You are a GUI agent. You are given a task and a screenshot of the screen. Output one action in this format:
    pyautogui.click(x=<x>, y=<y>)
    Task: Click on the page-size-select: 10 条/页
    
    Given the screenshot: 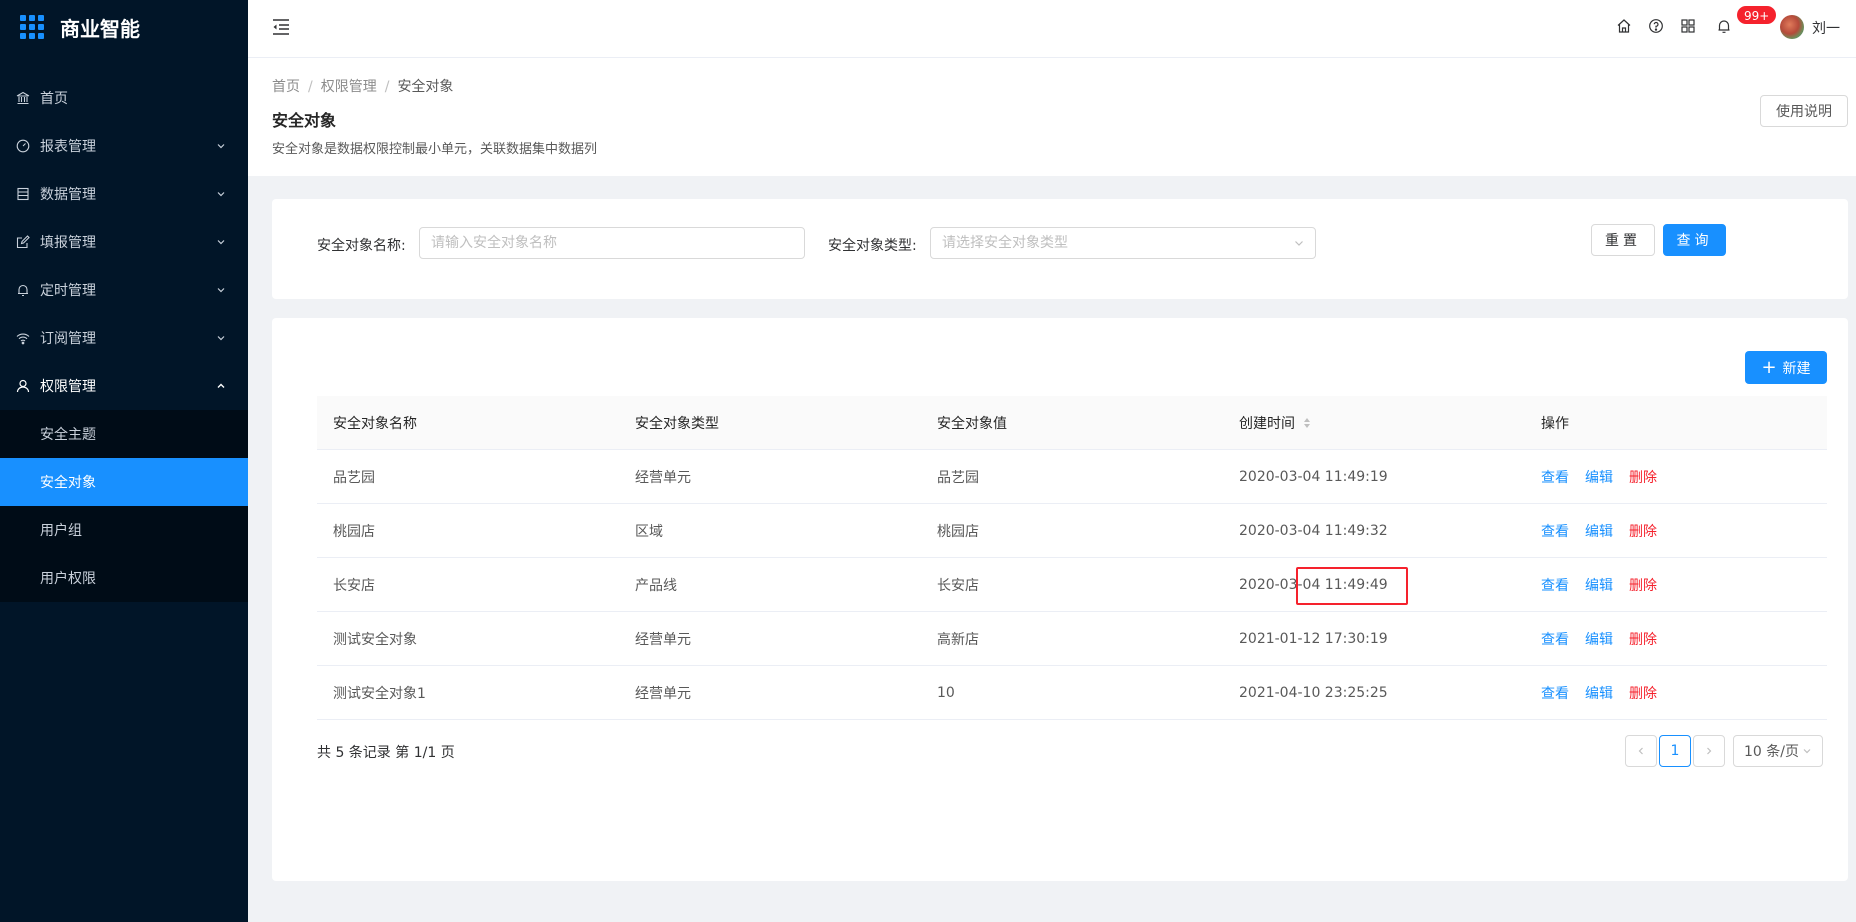 What is the action you would take?
    pyautogui.click(x=1778, y=751)
    